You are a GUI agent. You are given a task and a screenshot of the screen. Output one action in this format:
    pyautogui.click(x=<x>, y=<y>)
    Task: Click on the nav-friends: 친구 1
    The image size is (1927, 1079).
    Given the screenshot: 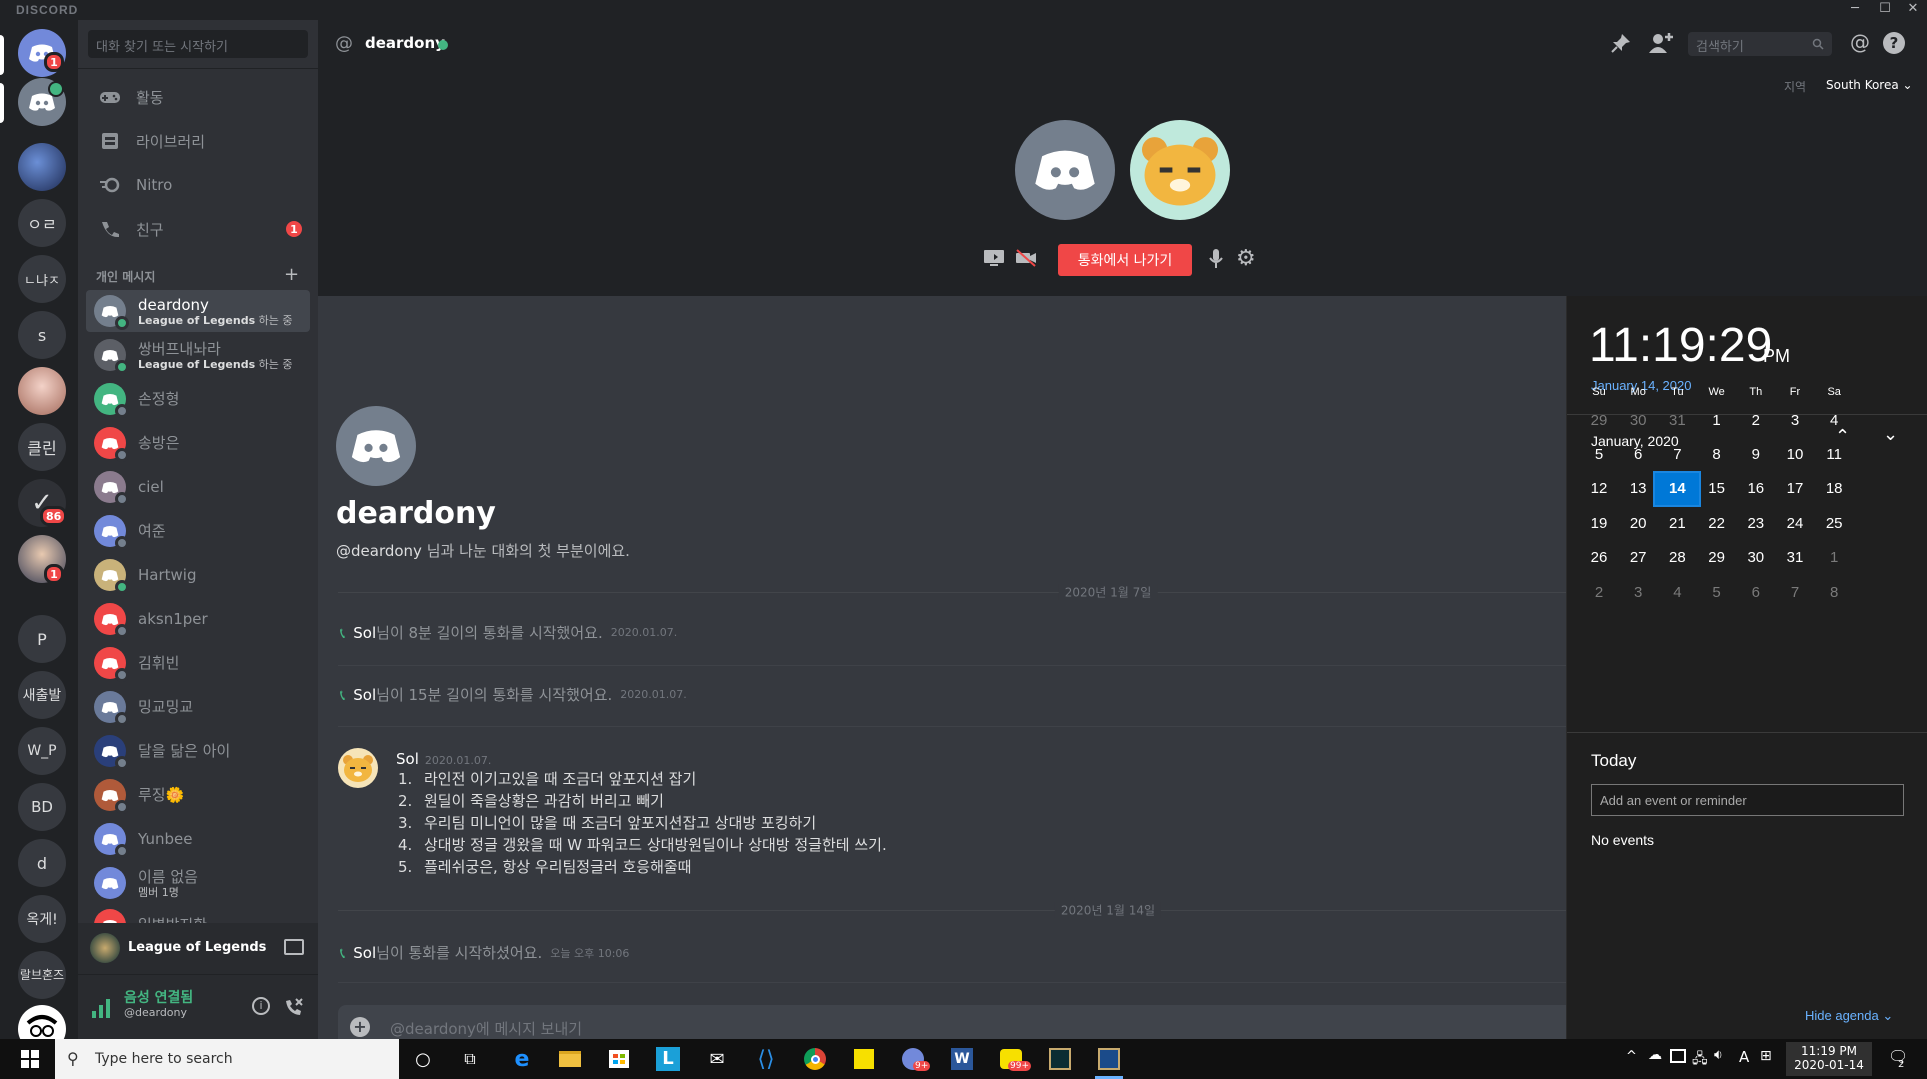 What is the action you would take?
    pyautogui.click(x=198, y=229)
    